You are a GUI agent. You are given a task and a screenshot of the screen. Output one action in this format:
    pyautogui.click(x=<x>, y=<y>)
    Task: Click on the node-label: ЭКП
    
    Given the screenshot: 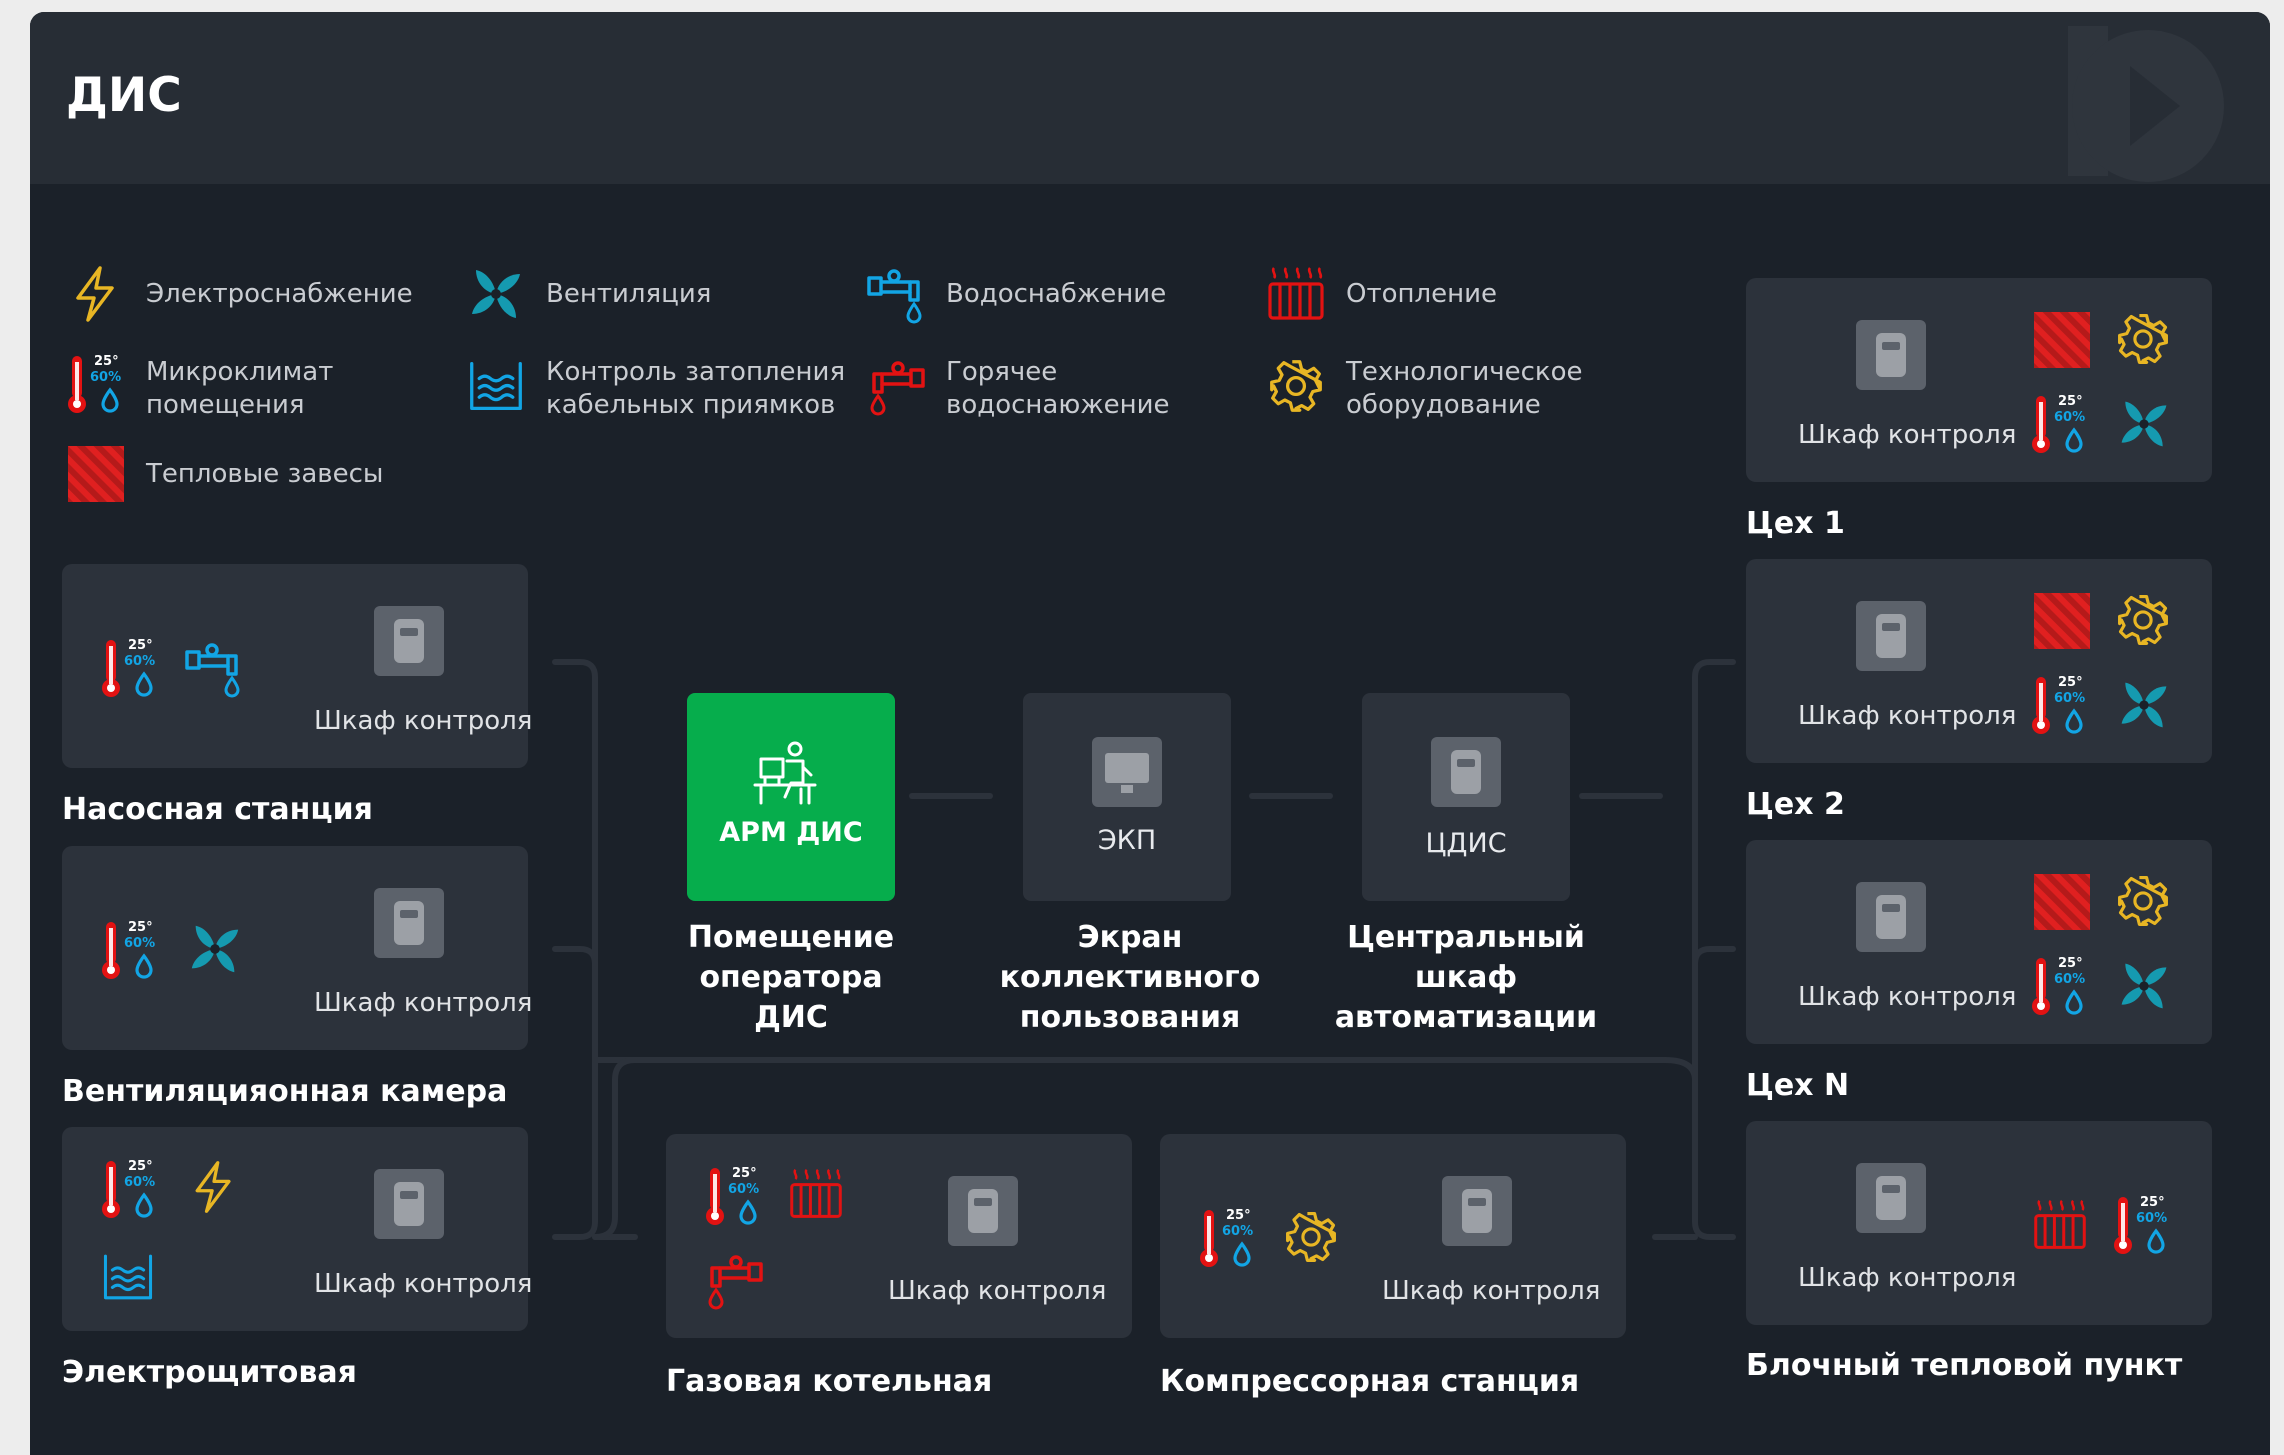 What is the action you would take?
    pyautogui.click(x=1127, y=840)
    